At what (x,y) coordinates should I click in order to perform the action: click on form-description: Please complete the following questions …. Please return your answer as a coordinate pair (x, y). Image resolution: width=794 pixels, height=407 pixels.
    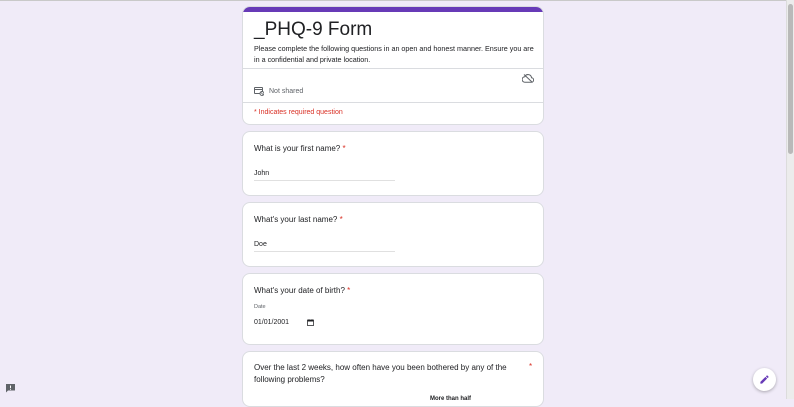
    Looking at the image, I should click on (394, 54).